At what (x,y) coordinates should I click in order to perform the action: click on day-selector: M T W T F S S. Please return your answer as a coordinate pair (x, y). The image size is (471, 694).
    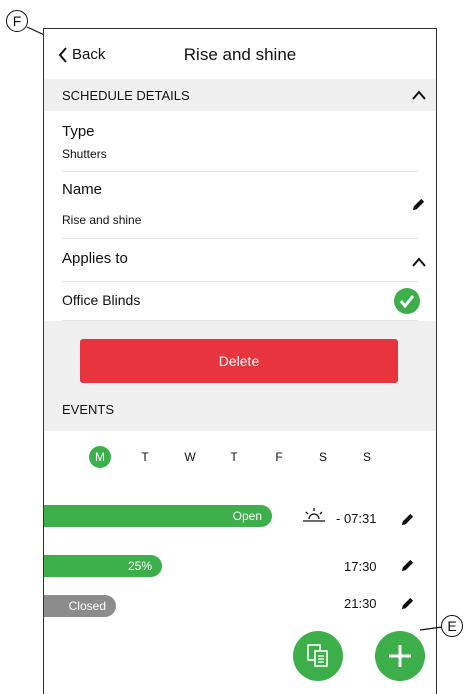
    Looking at the image, I should click on (240, 456).